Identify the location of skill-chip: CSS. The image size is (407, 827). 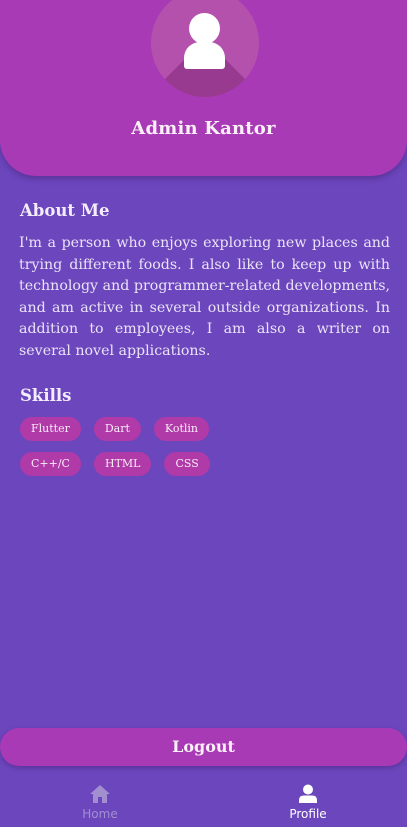
(187, 464).